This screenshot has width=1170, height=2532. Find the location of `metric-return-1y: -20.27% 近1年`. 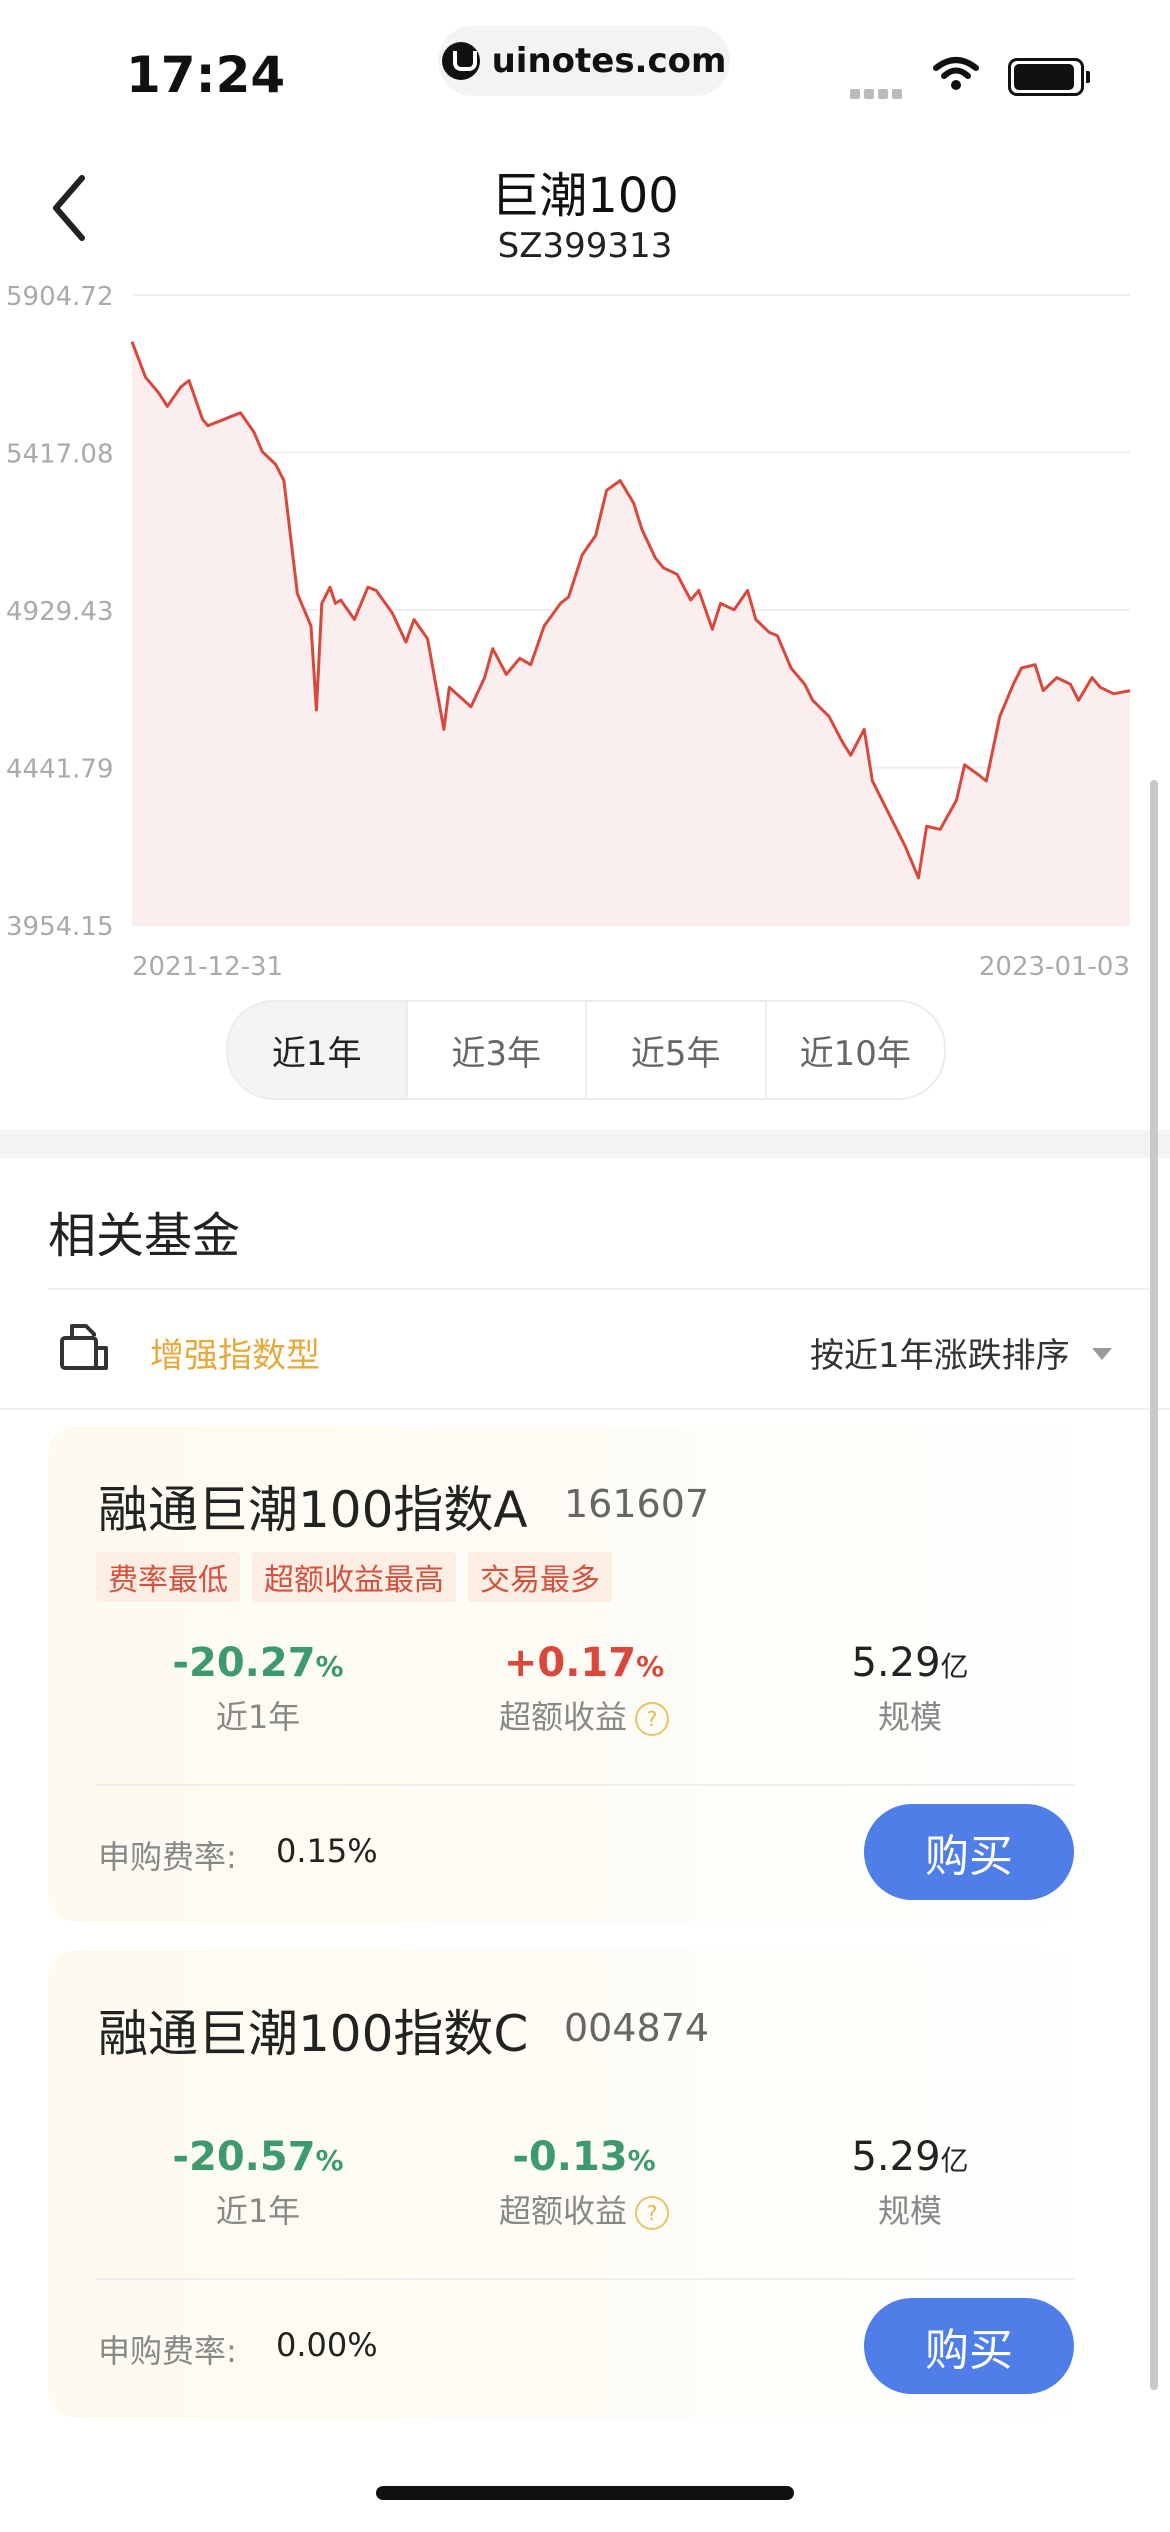

metric-return-1y: -20.27% 近1年 is located at coordinates (258, 1689).